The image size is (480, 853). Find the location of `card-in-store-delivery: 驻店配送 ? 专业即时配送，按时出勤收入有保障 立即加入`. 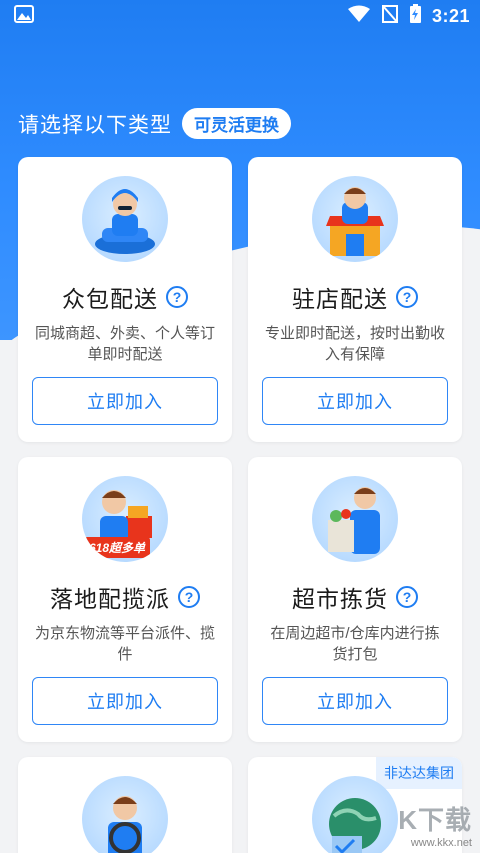

card-in-store-delivery: 驻店配送 ? 专业即时配送，按时出勤收入有保障 立即加入 is located at coordinates (355, 299).